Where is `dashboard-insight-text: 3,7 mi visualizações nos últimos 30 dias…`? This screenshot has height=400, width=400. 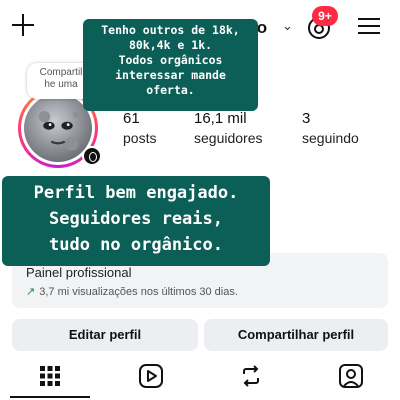
dashboard-insight-text: 3,7 mi visualizações nos últimos 30 dias… is located at coordinates (138, 292).